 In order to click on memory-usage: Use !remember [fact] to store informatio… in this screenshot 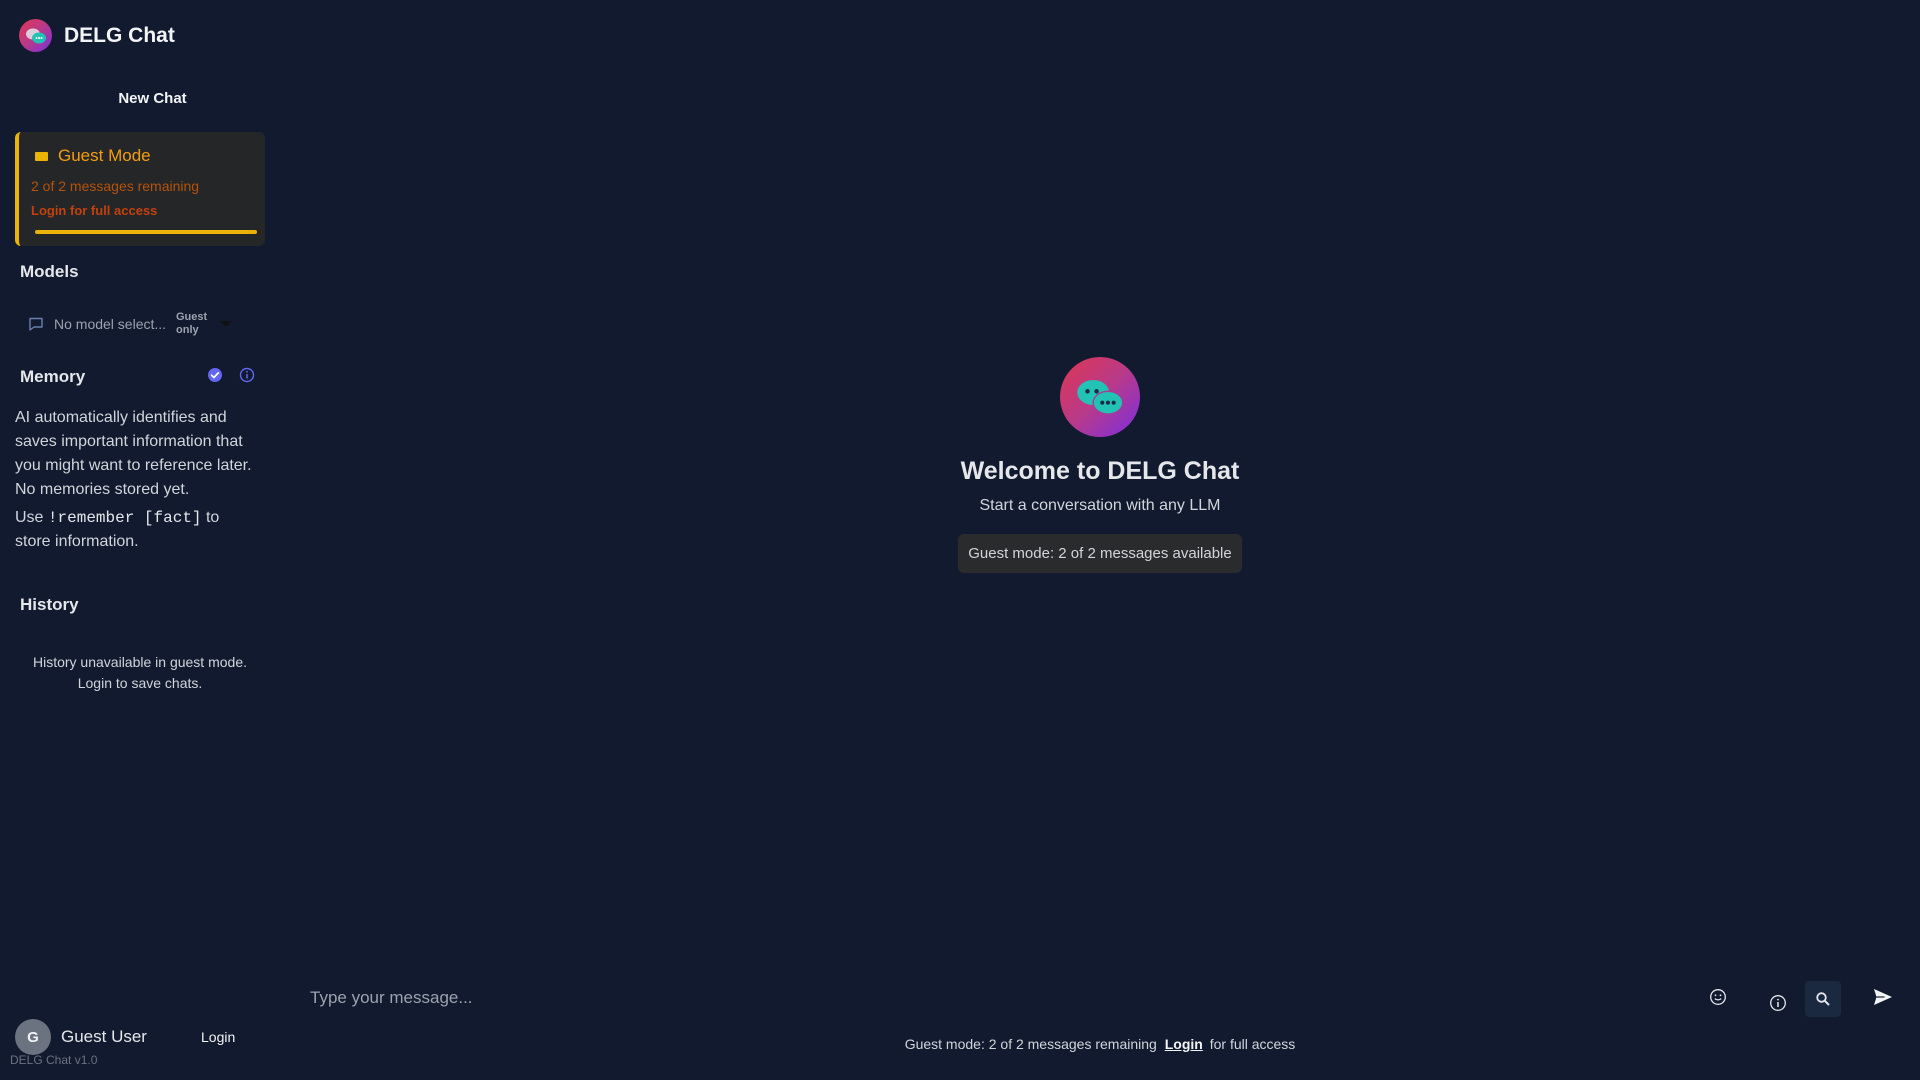, I will do `click(117, 529)`.